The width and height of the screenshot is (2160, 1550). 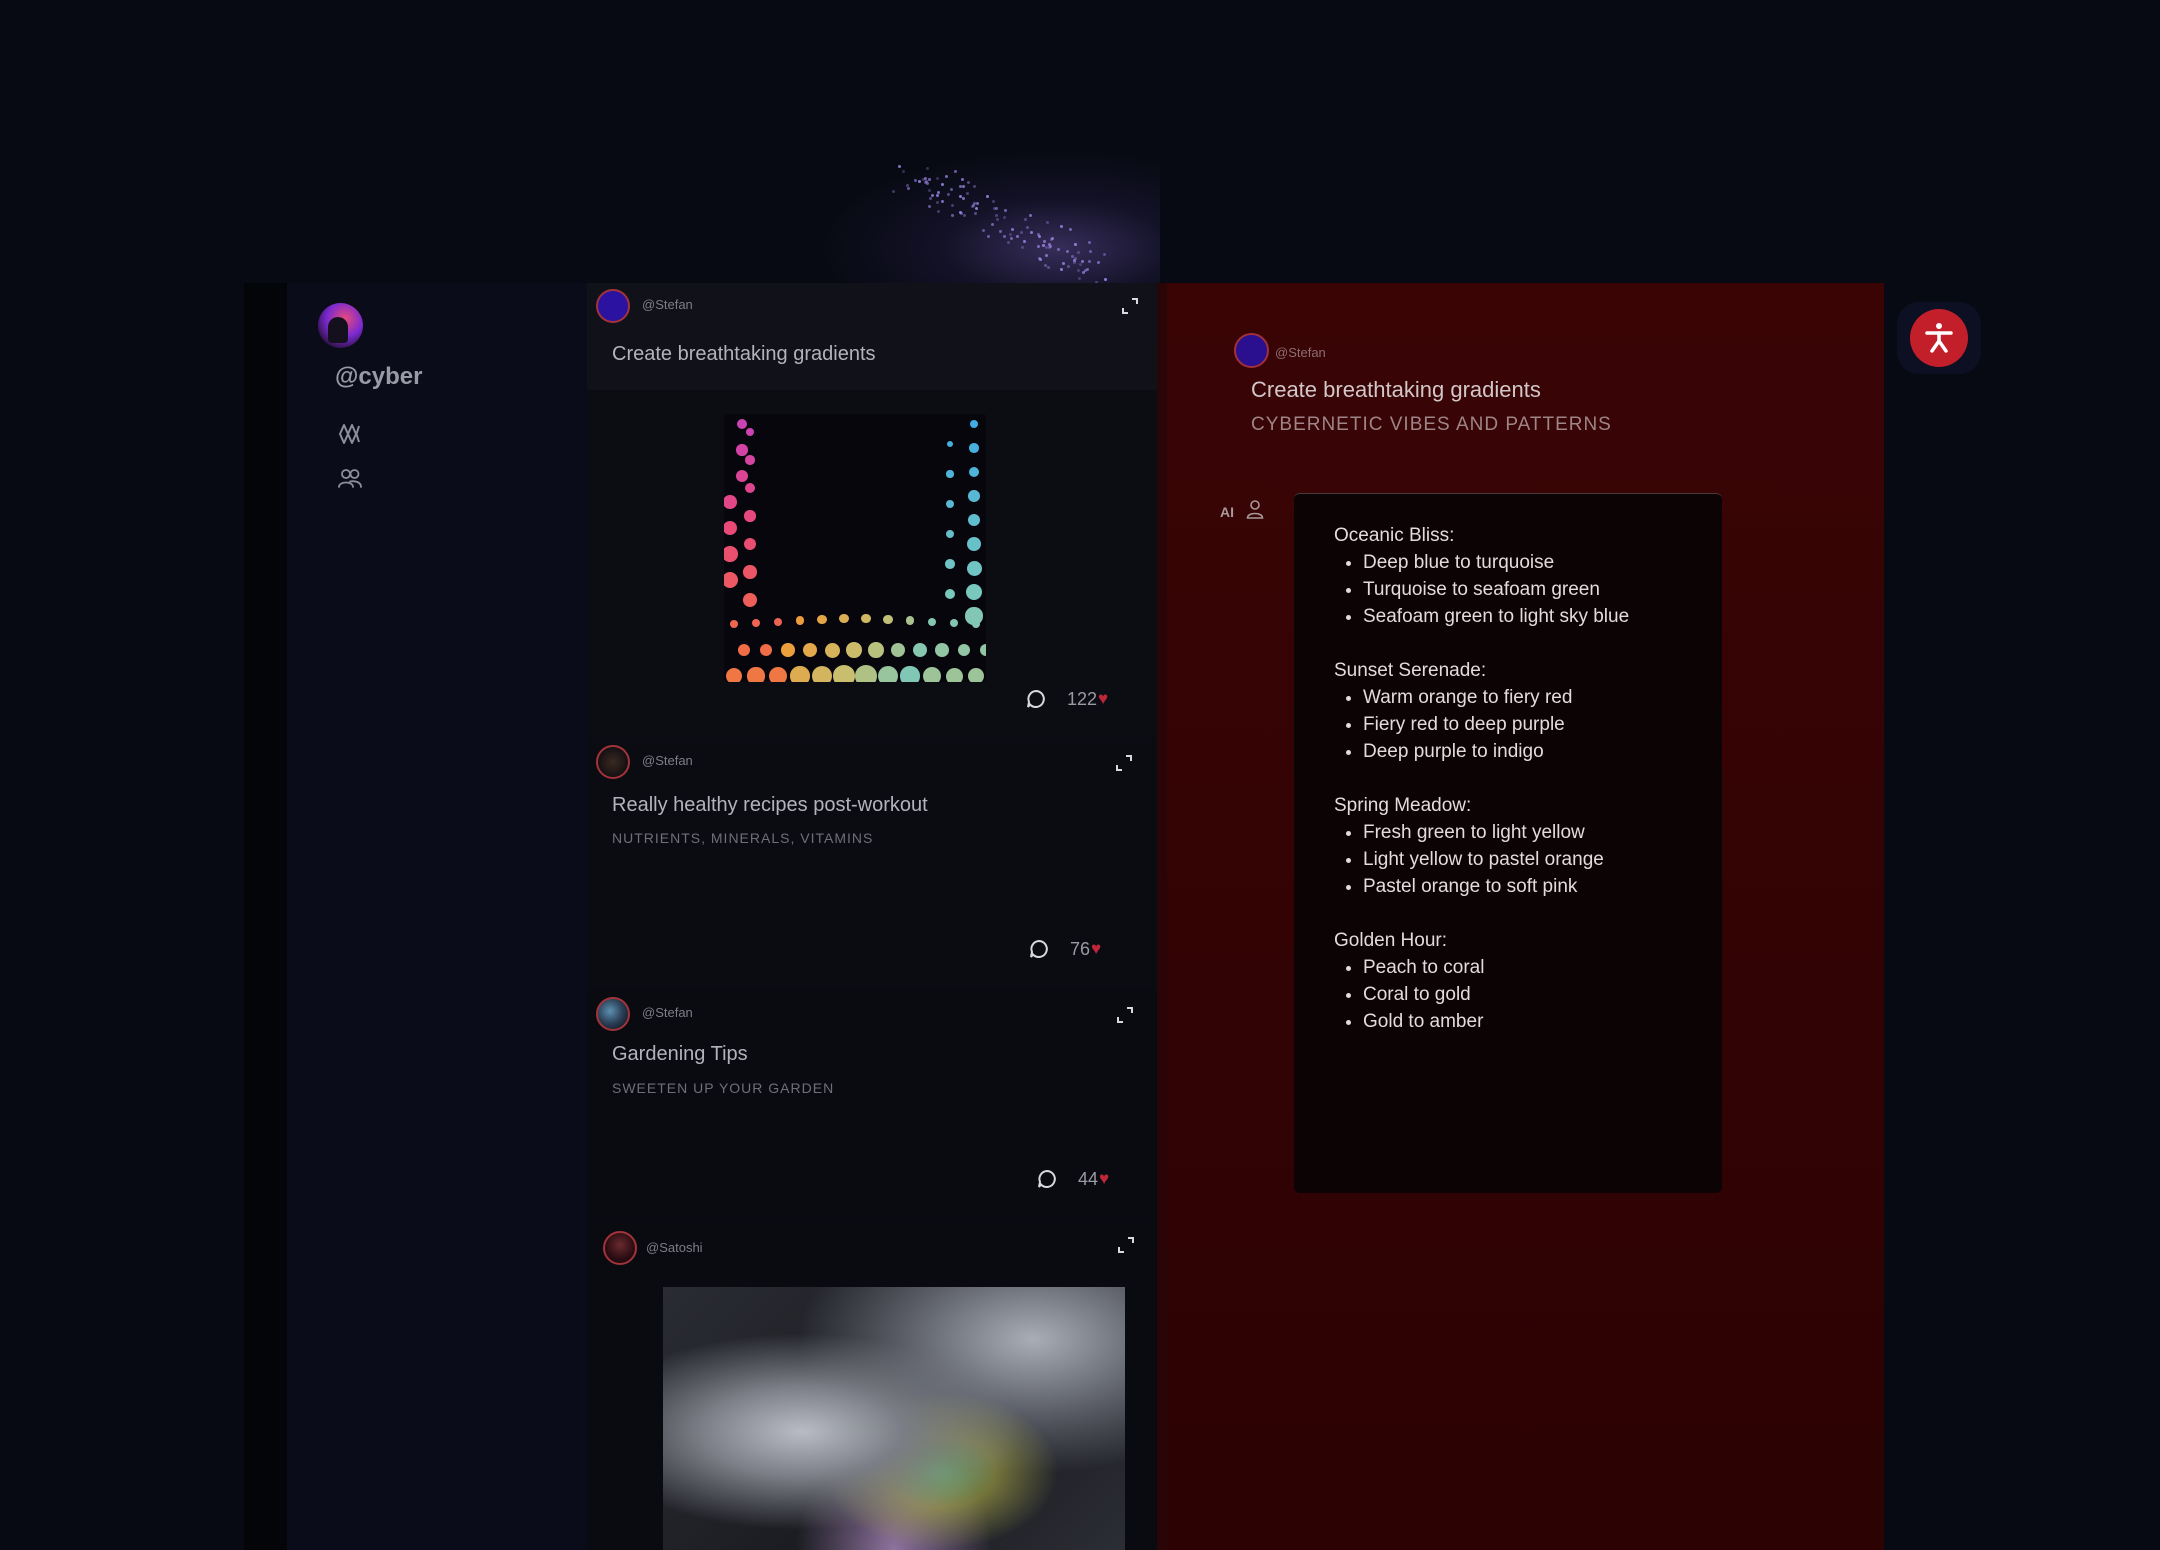 I want to click on post-card: @Satoshi, so click(x=872, y=1386).